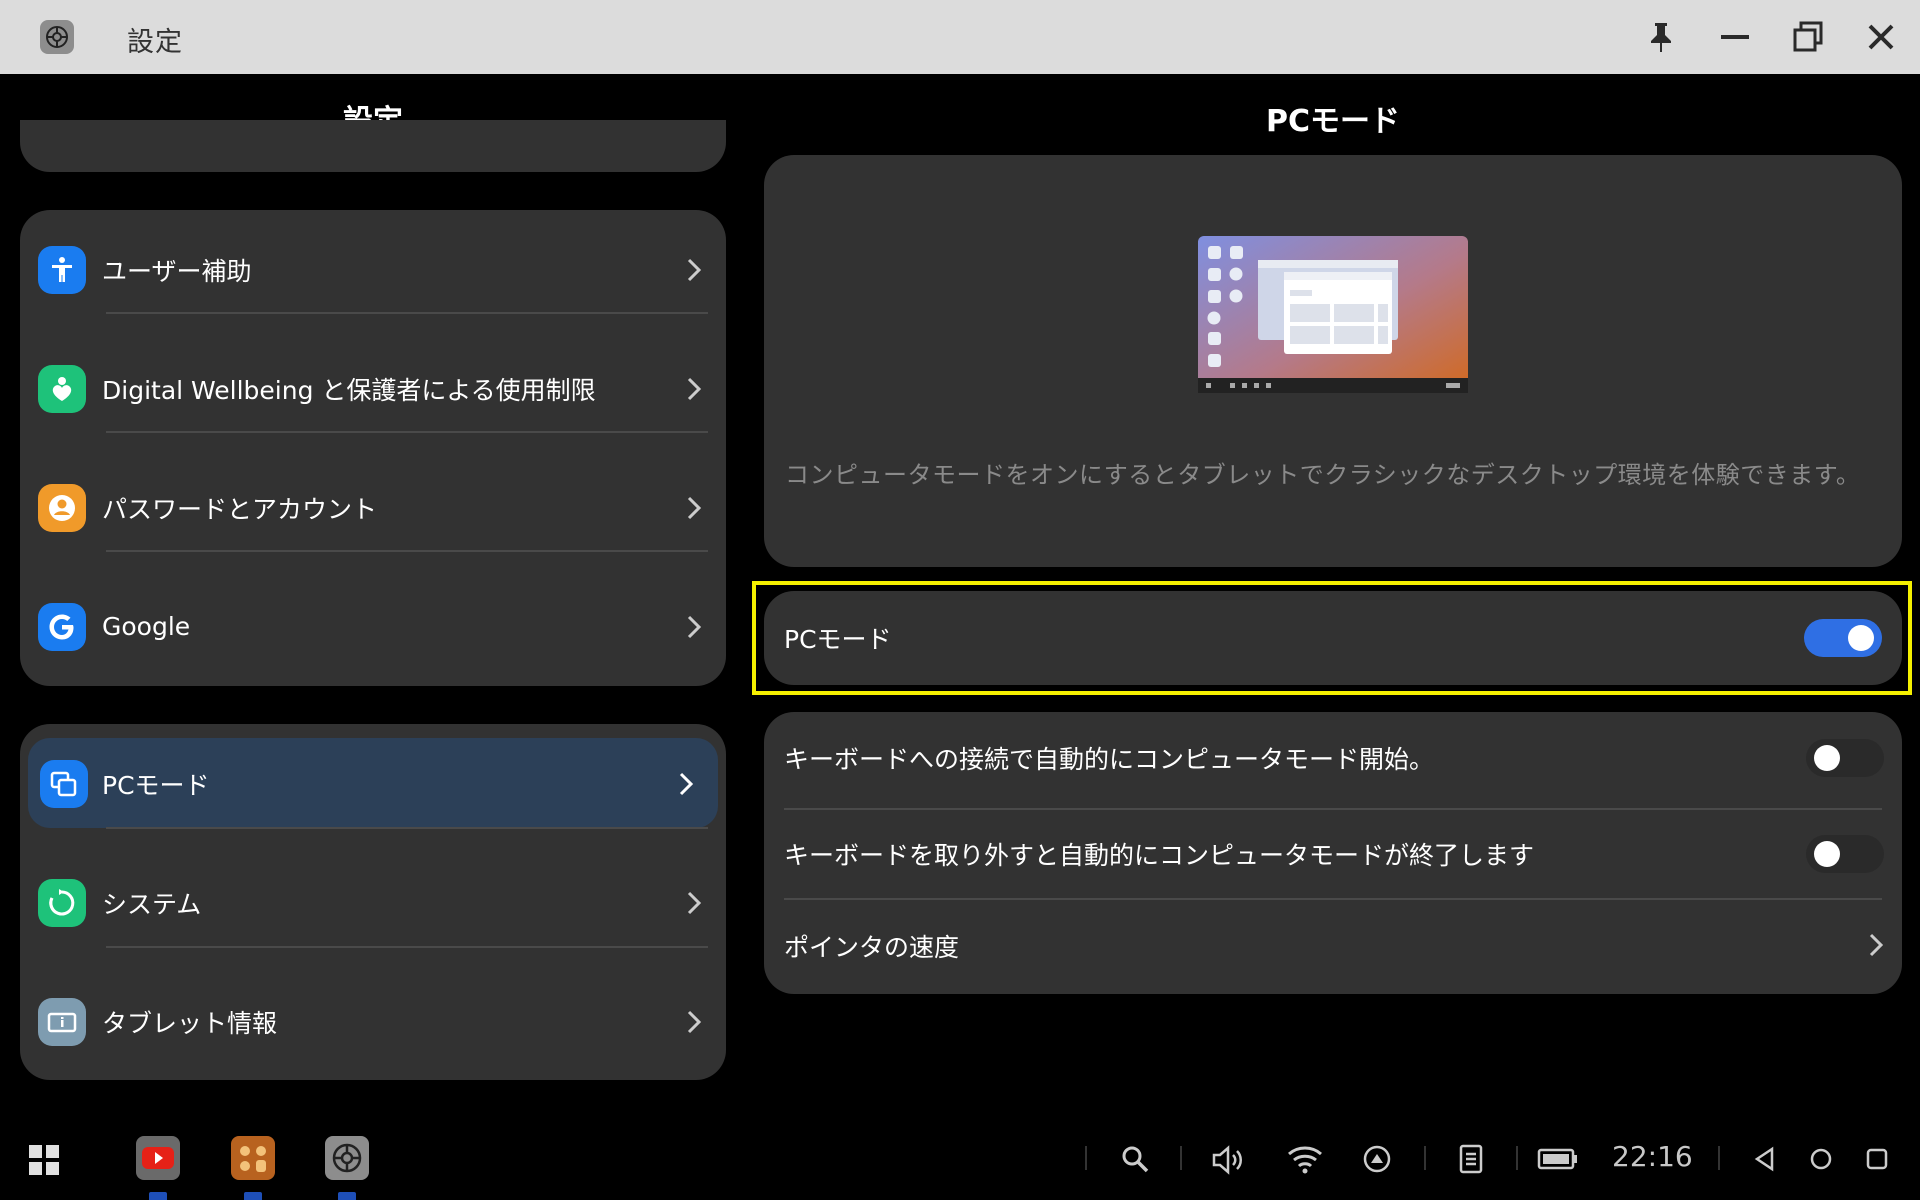  I want to click on back-button, so click(1765, 1159).